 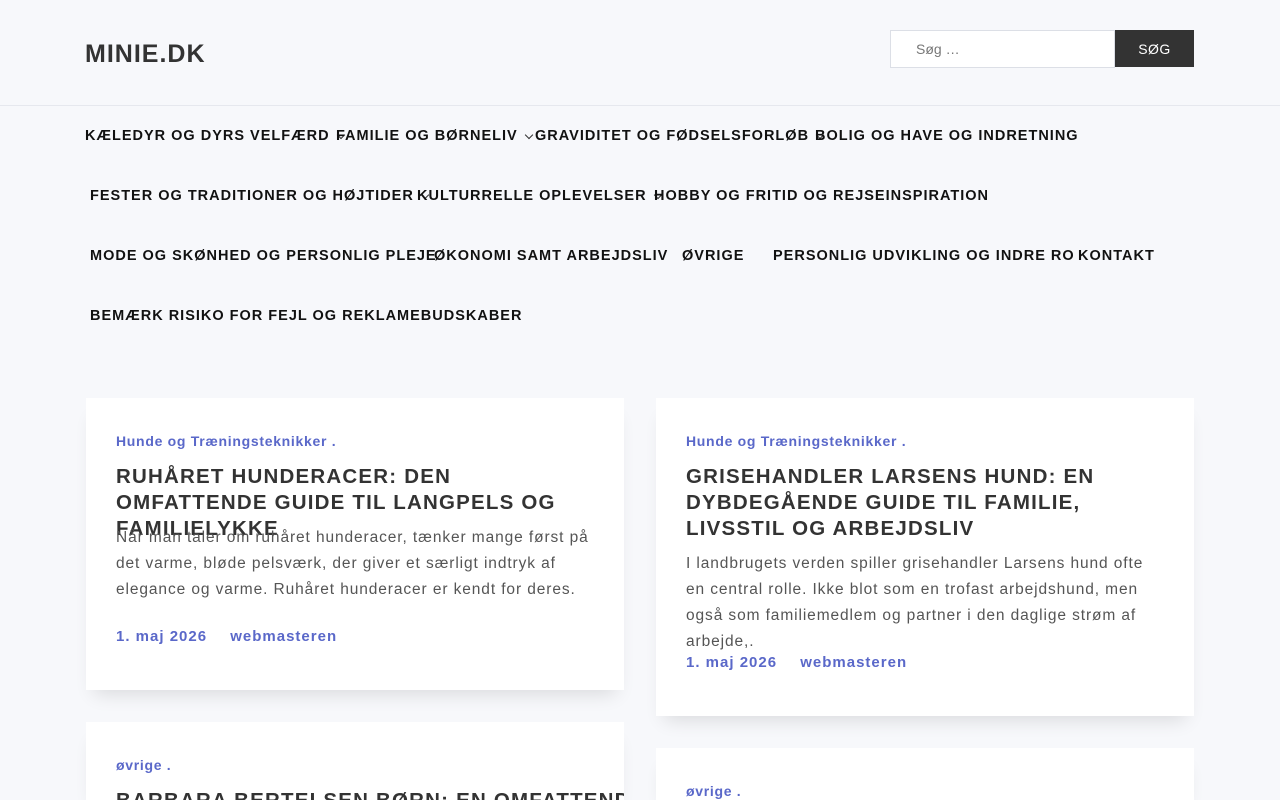 I want to click on nav-item-label: MODE OG SKØNHED OG PERSONLIG PLEJE, so click(x=263, y=256).